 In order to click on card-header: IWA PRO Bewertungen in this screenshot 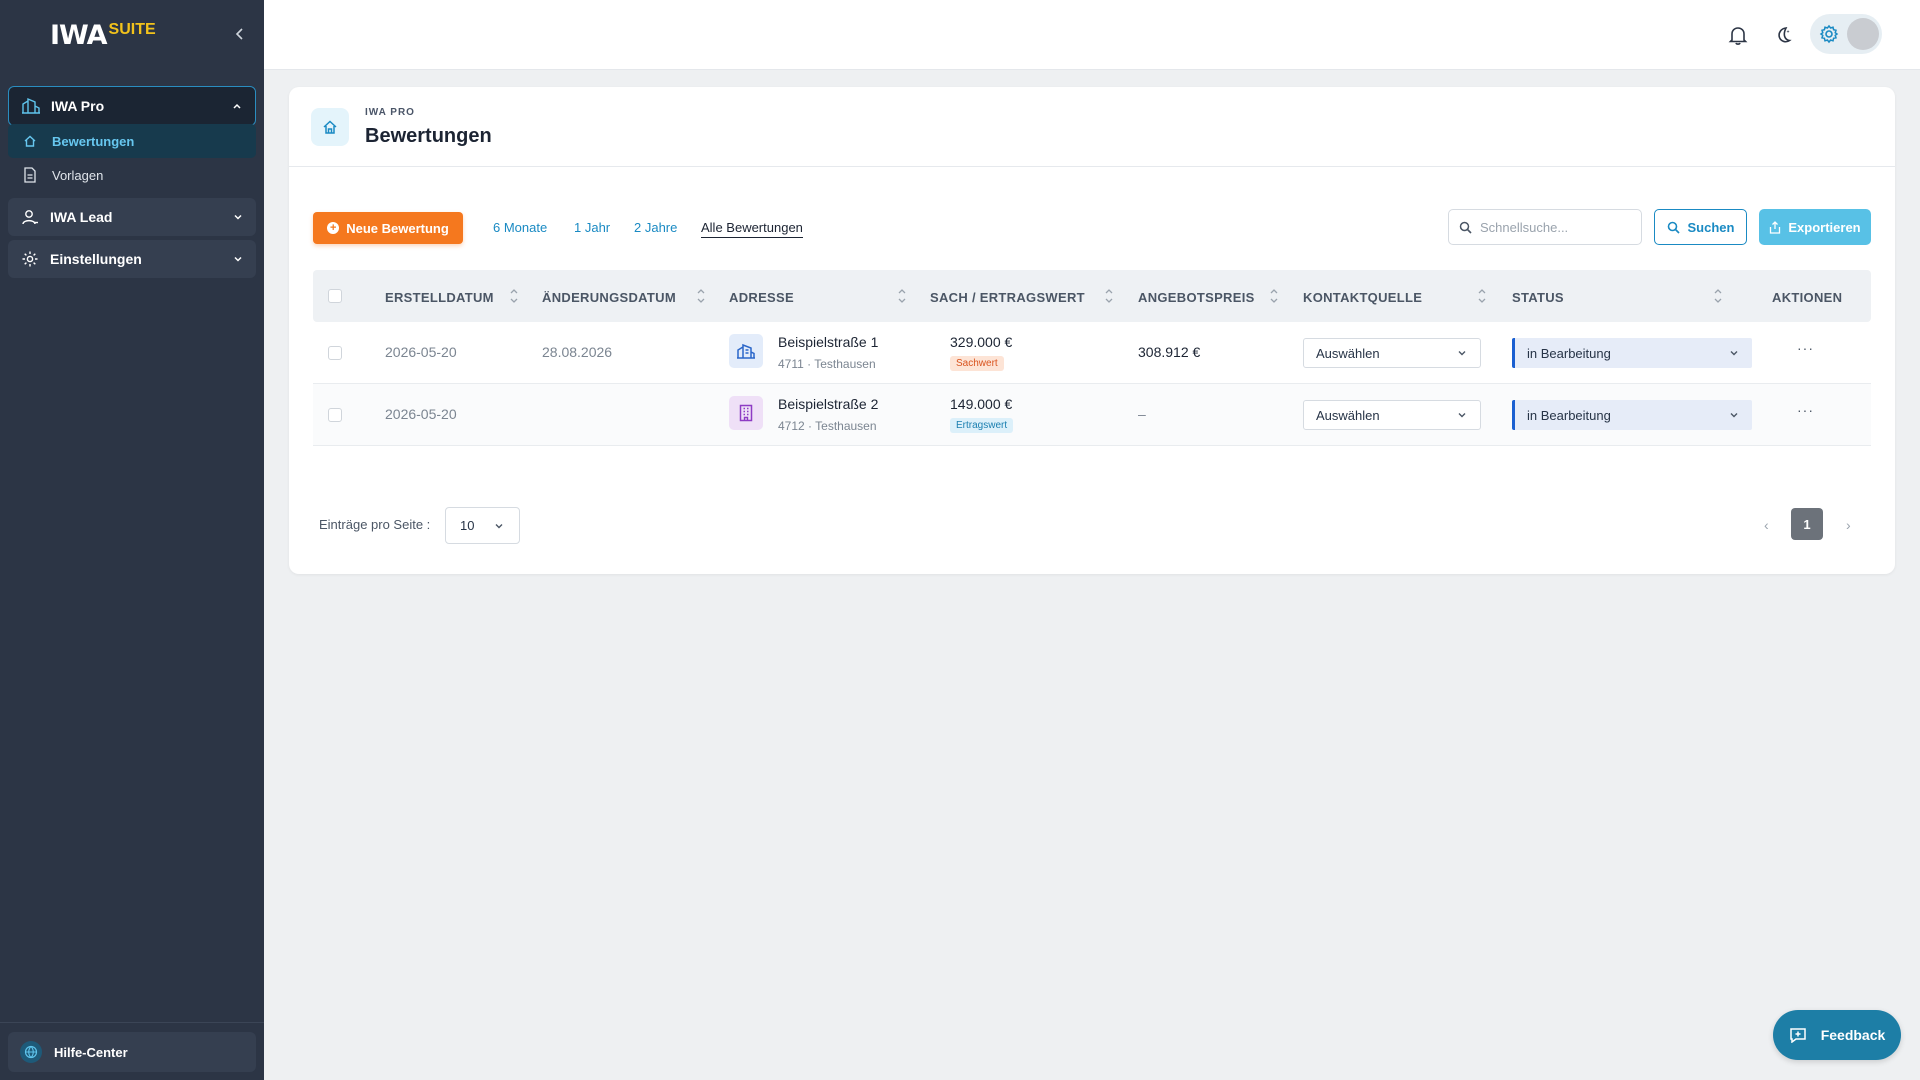, I will do `click(1092, 127)`.